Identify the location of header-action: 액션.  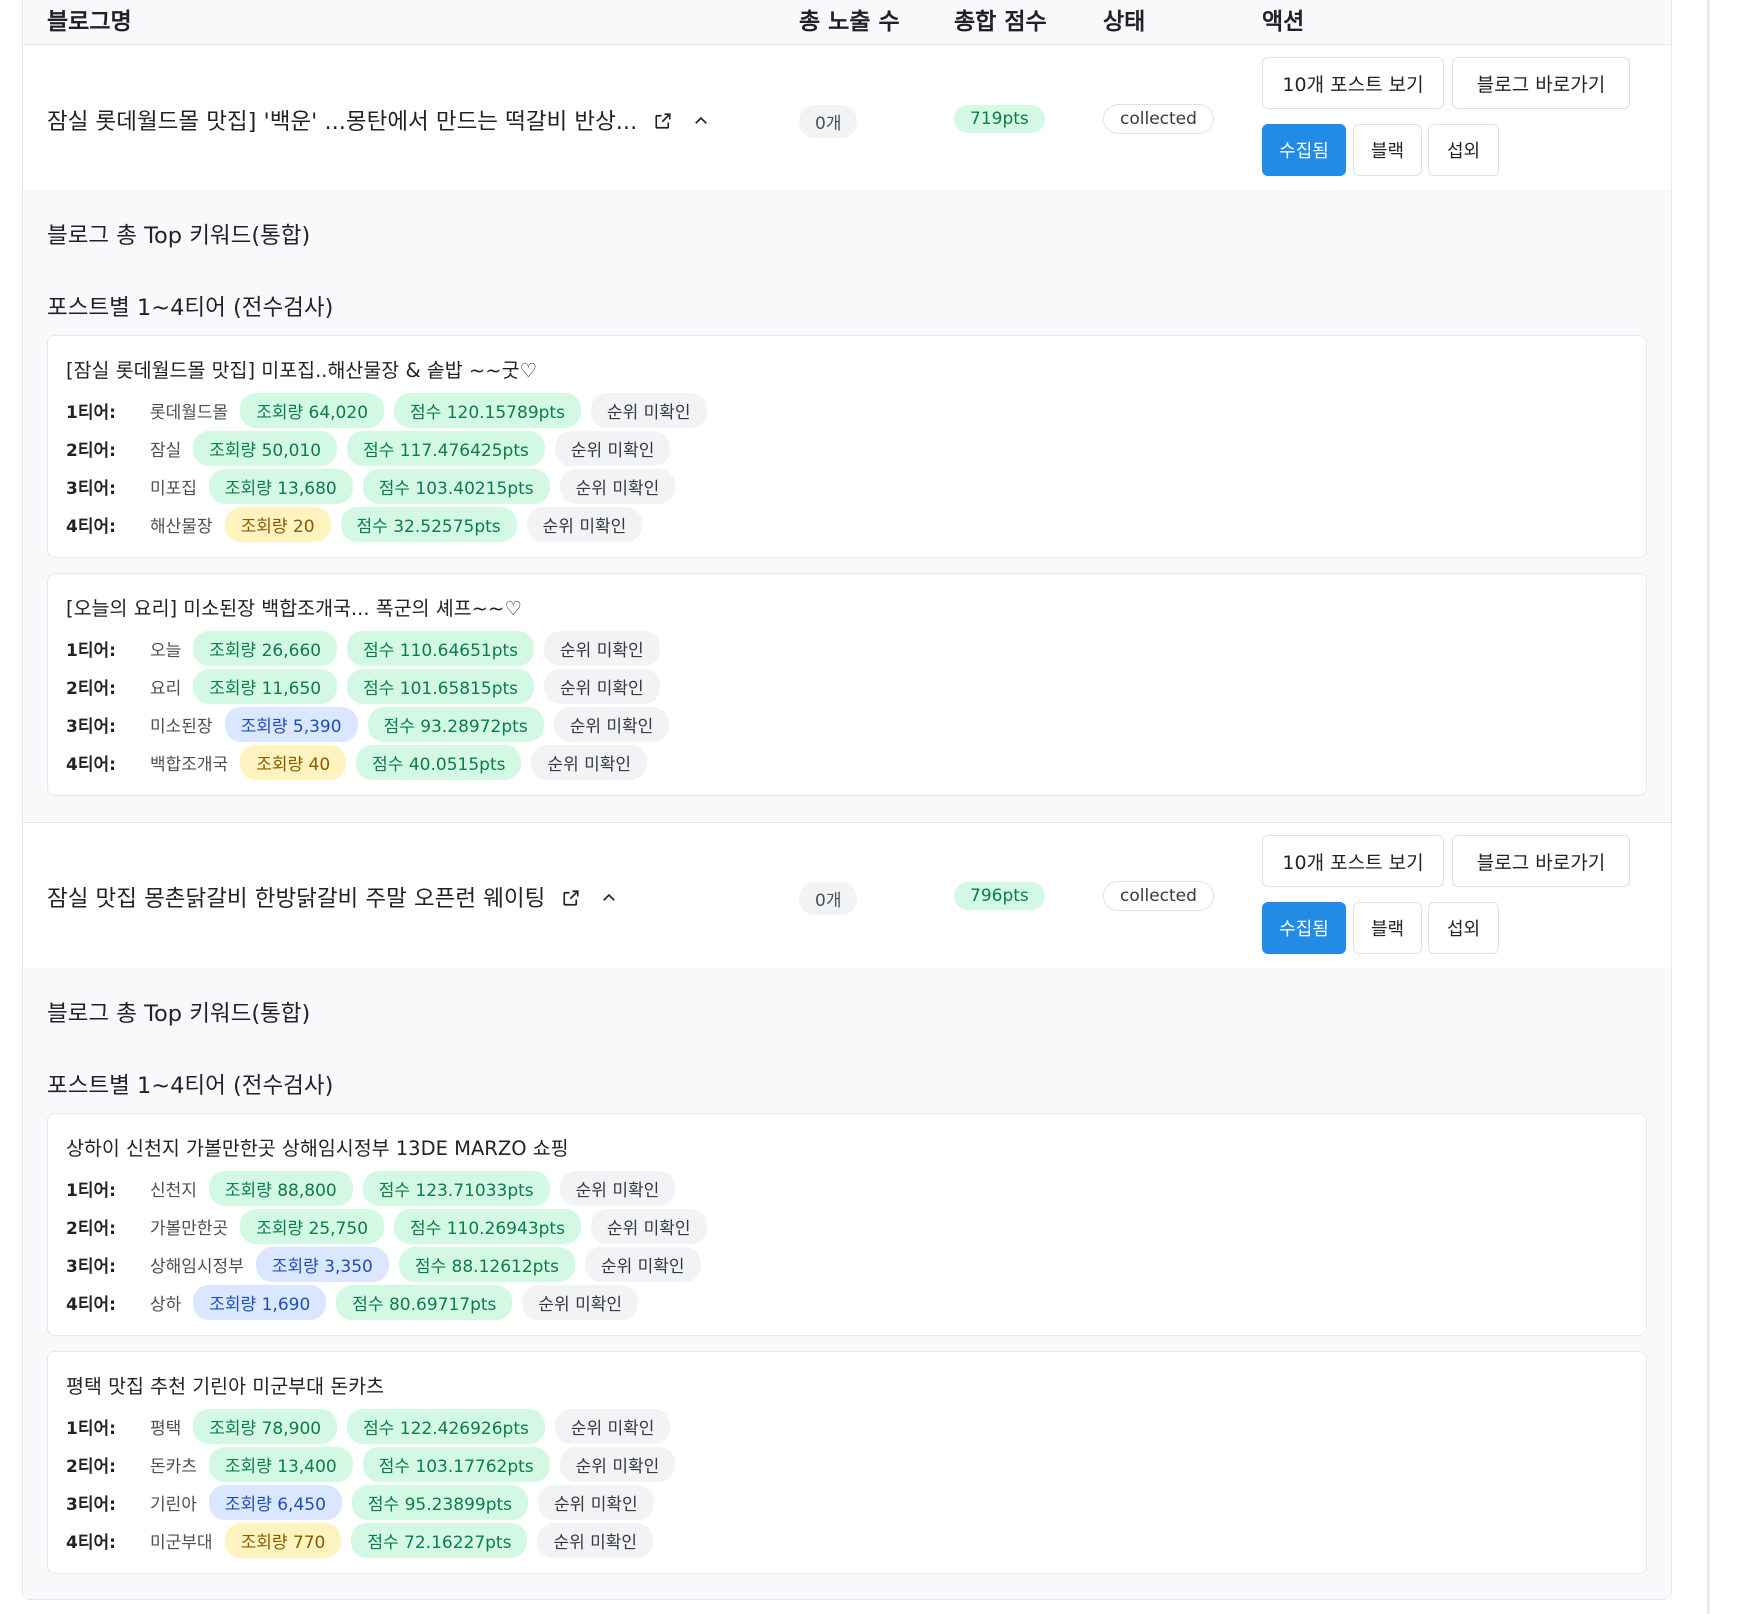
(1283, 22).